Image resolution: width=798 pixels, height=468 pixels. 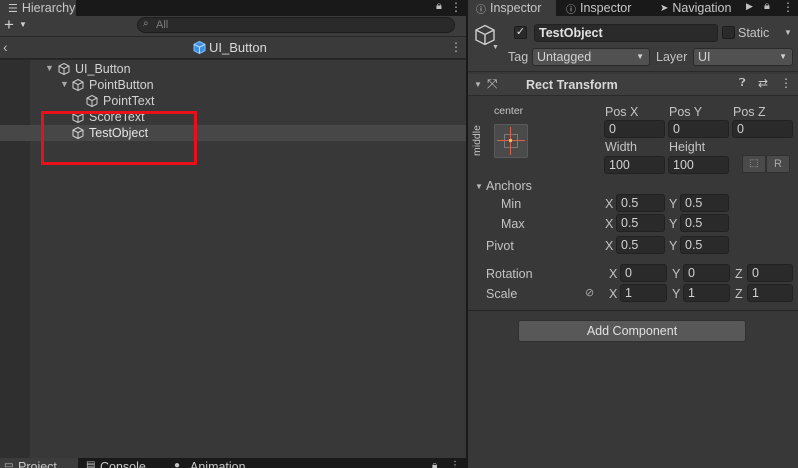 I want to click on tab-animation-label: Animation, so click(x=218, y=464).